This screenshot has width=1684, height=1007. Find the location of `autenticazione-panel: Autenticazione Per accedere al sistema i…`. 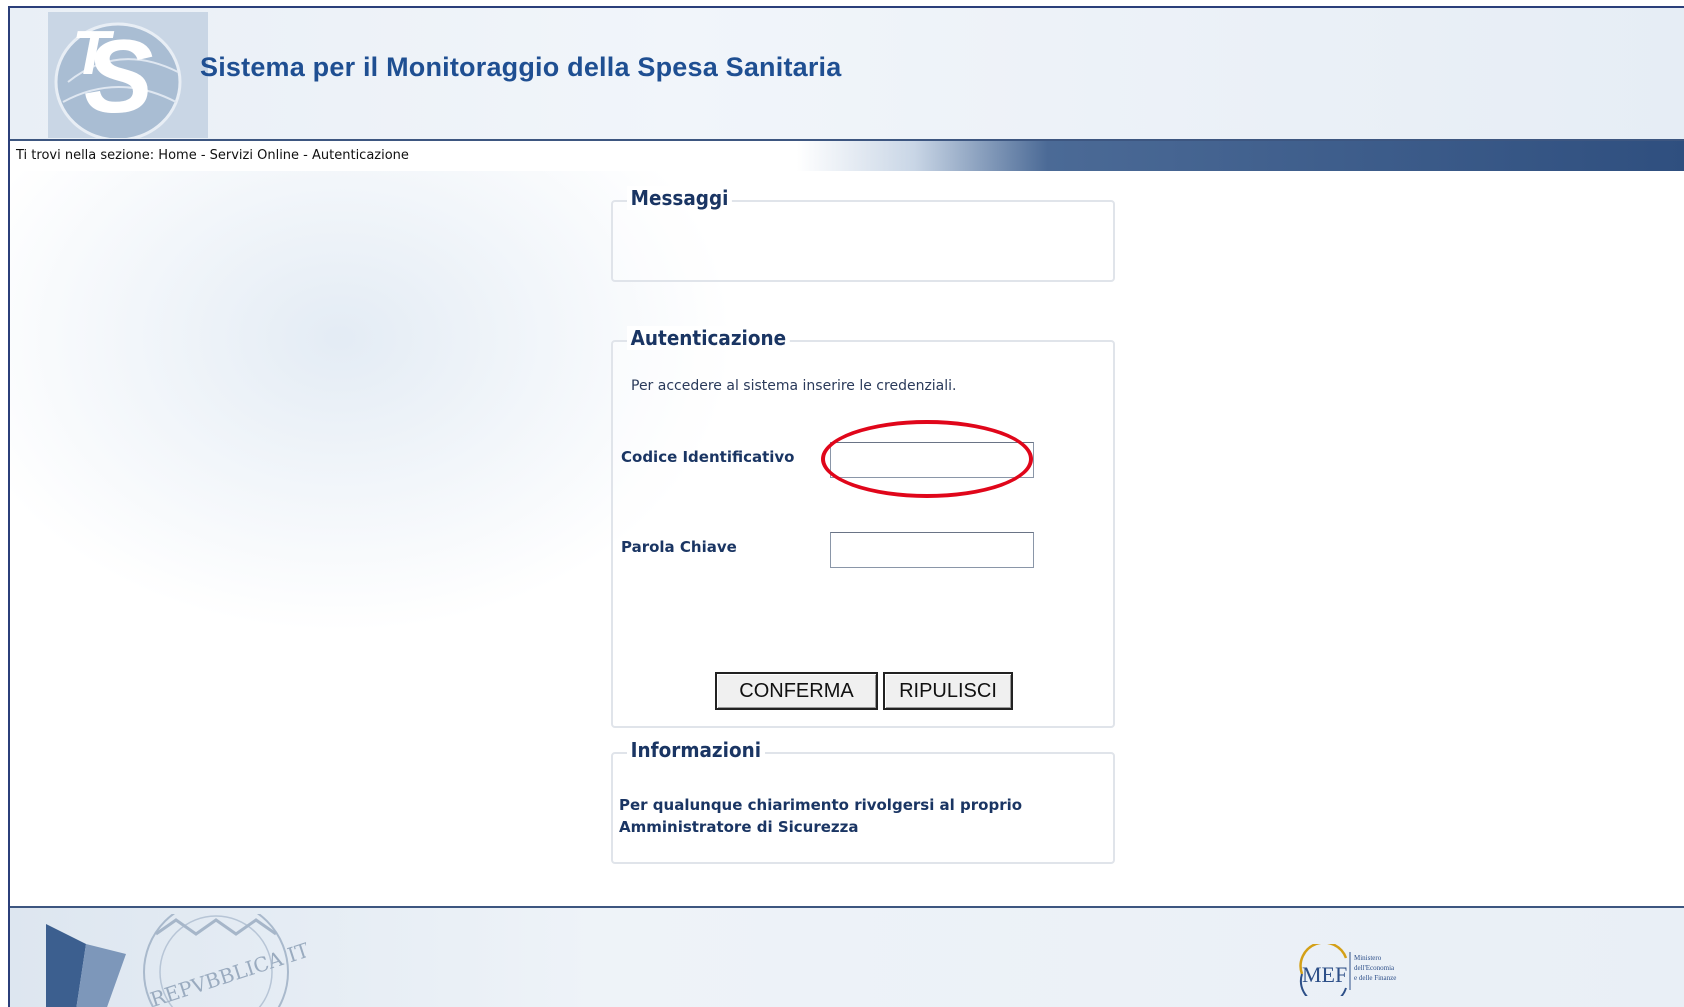

autenticazione-panel: Autenticazione Per accedere al sistema i… is located at coordinates (863, 527).